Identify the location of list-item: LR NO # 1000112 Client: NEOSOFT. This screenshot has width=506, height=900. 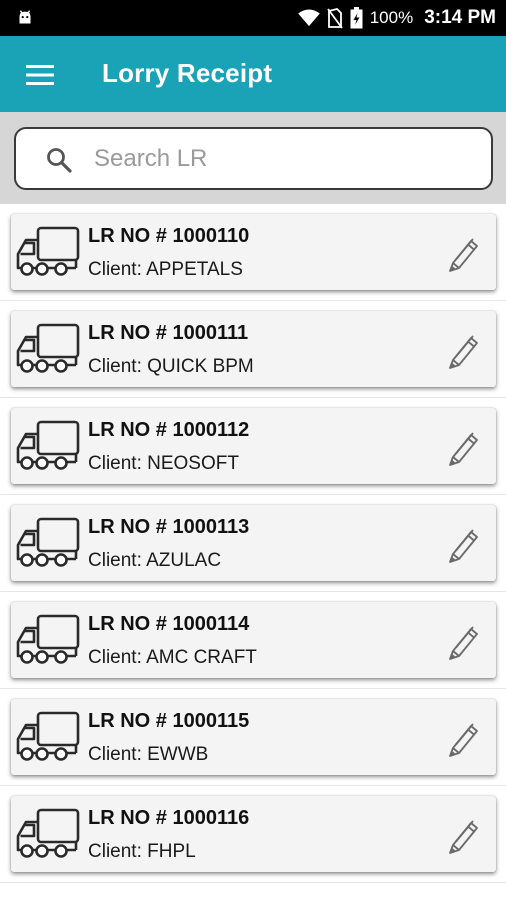
(253, 446).